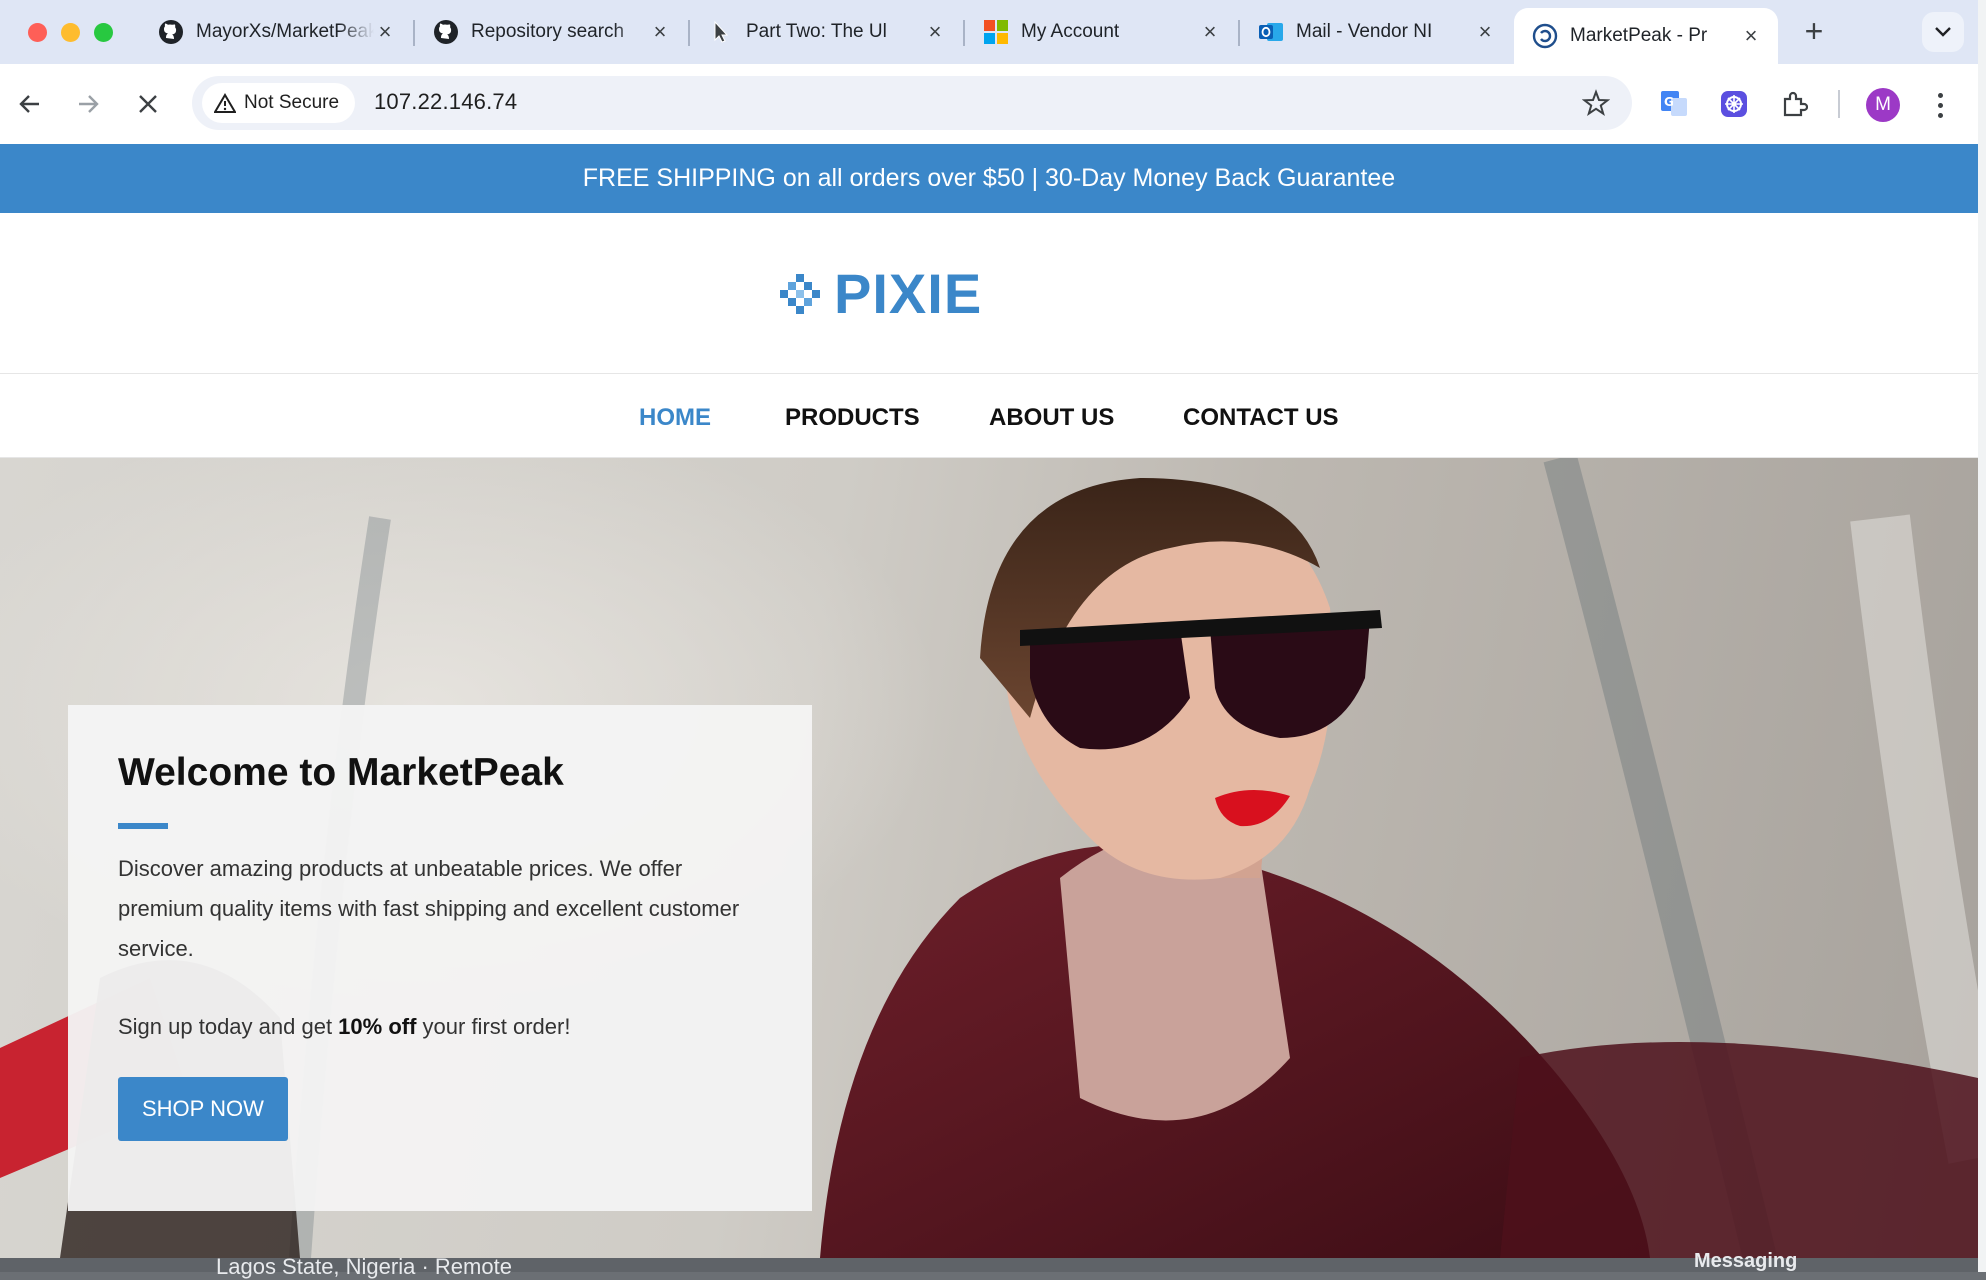 The width and height of the screenshot is (1986, 1280). I want to click on tab-label: Part Two: The Ul, so click(816, 31).